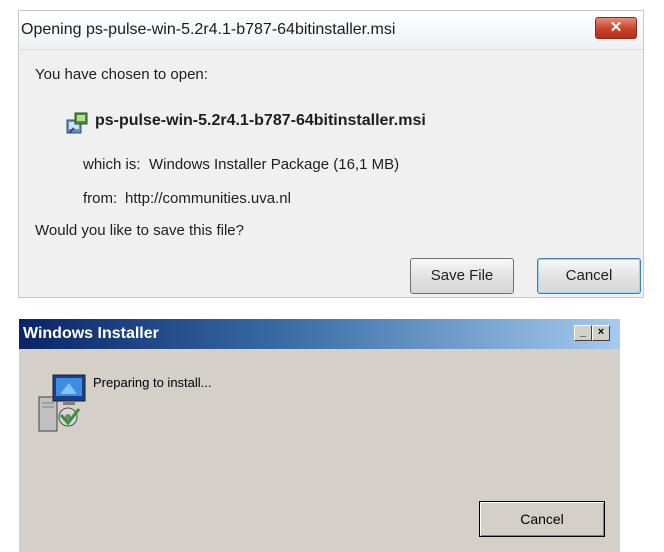  Describe the element at coordinates (62, 403) in the screenshot. I see `installer-computer-icon` at that location.